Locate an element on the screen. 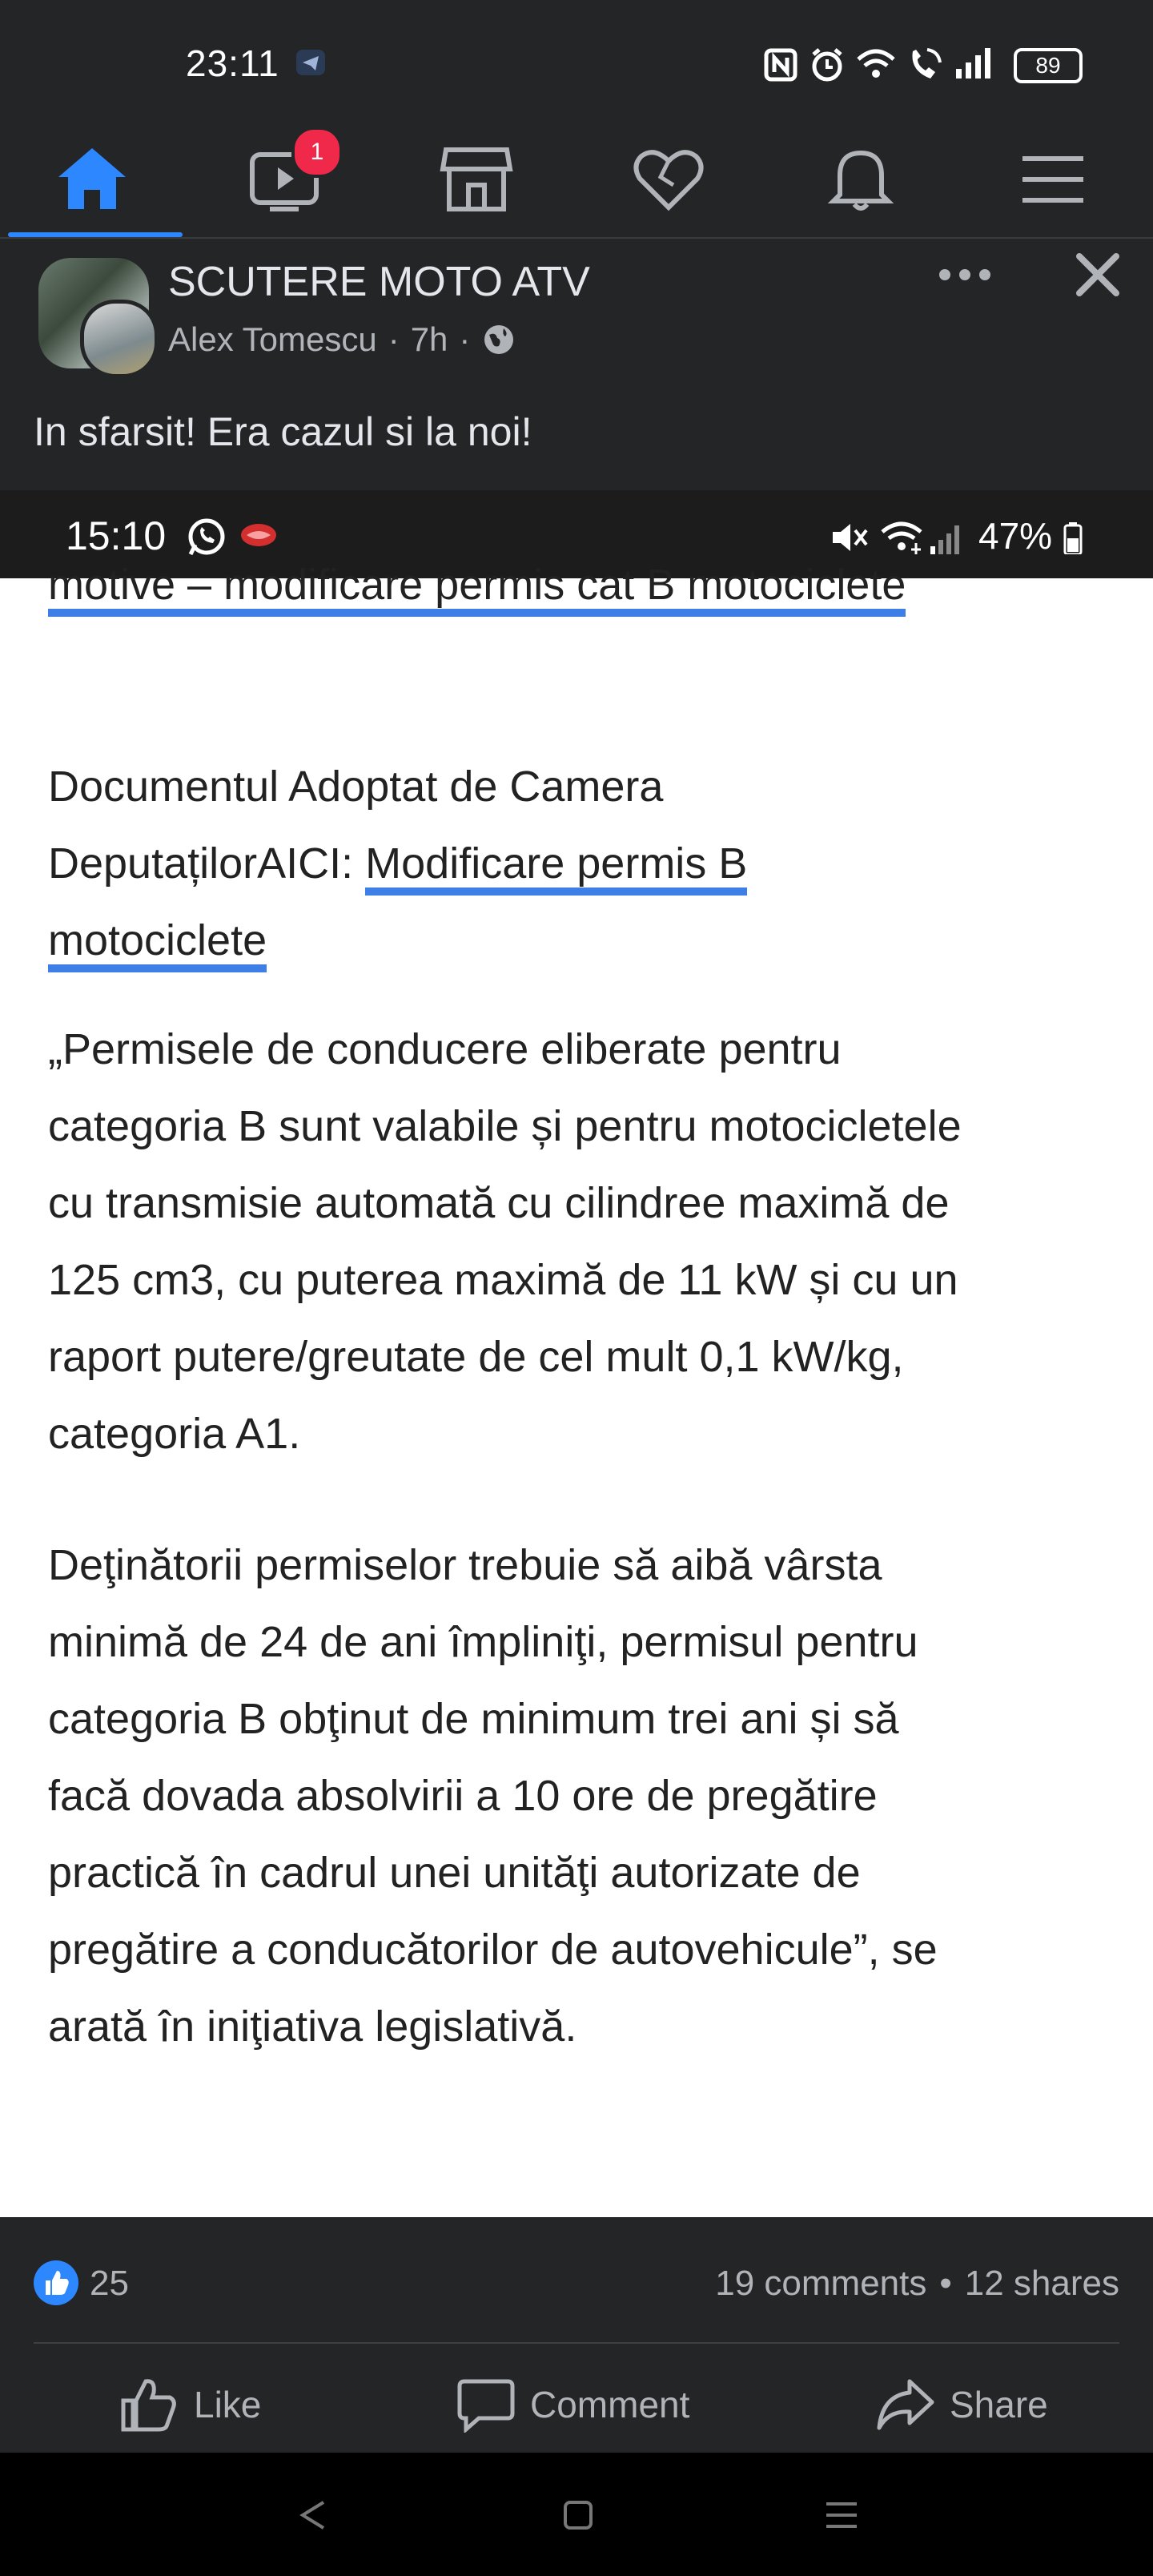 This screenshot has width=1153, height=2576. menu-icon is located at coordinates (1052, 179).